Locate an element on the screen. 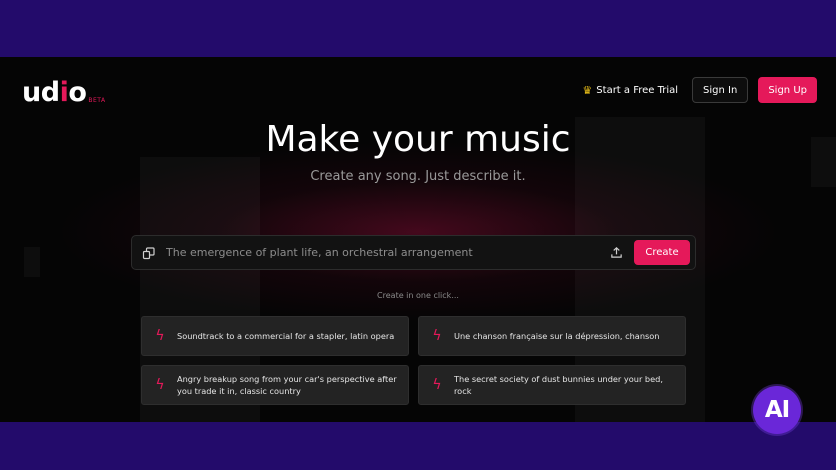  ai-badge-text: AI is located at coordinates (777, 410).